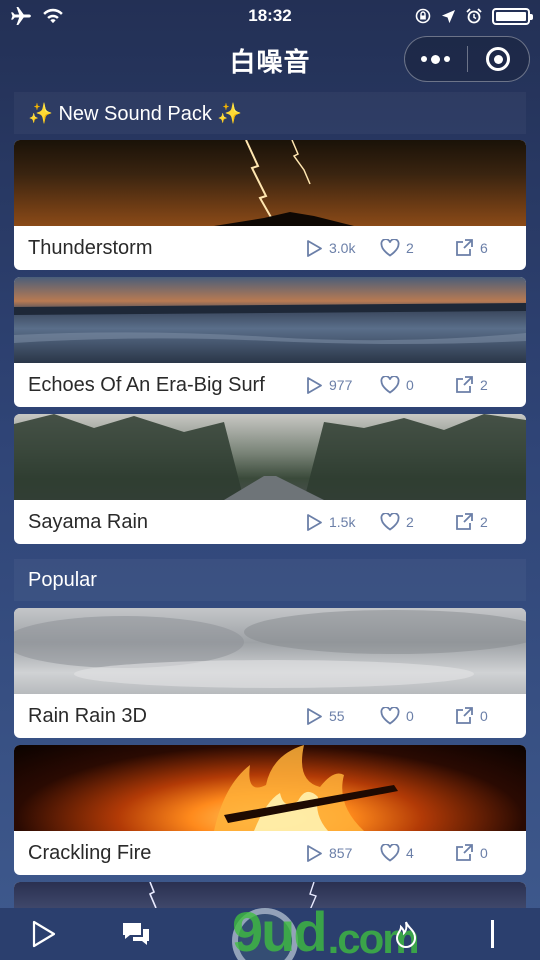 The height and width of the screenshot is (960, 540). What do you see at coordinates (512, 16) in the screenshot?
I see `battery-icon` at bounding box center [512, 16].